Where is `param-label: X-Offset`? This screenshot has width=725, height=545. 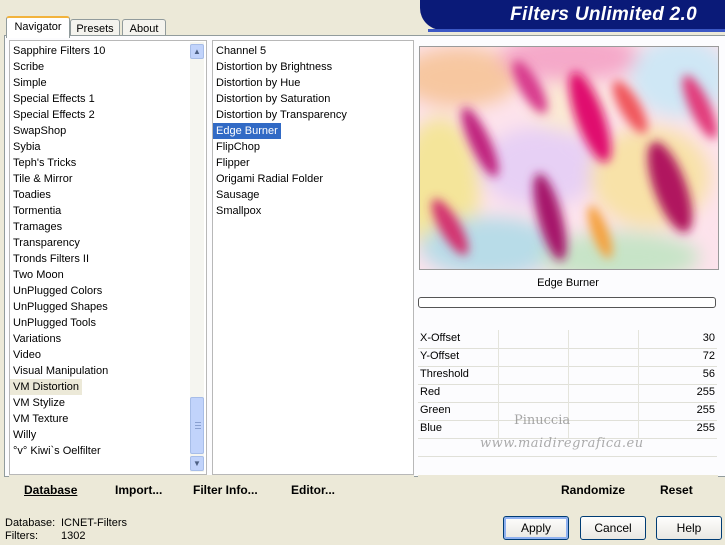
param-label: X-Offset is located at coordinates (440, 338).